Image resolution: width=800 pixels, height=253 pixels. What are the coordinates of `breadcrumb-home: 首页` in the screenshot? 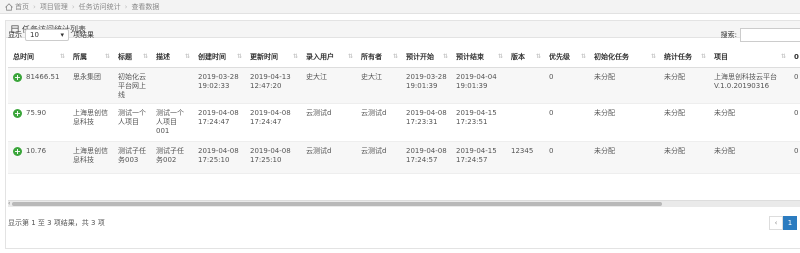 It's located at (17, 7).